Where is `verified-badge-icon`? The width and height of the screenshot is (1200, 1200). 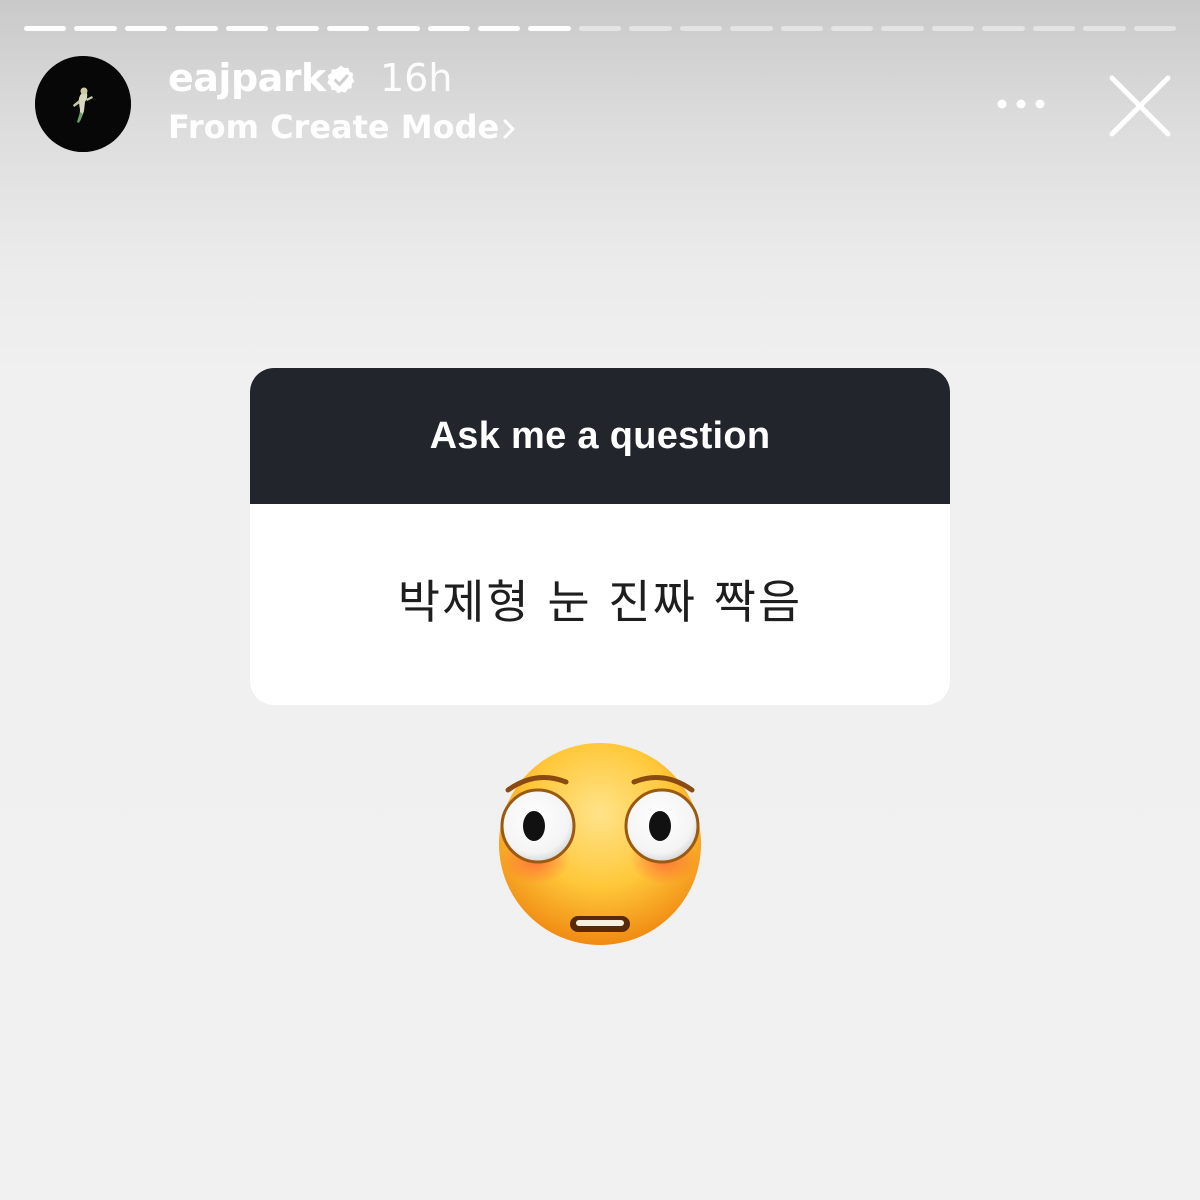 verified-badge-icon is located at coordinates (341, 79).